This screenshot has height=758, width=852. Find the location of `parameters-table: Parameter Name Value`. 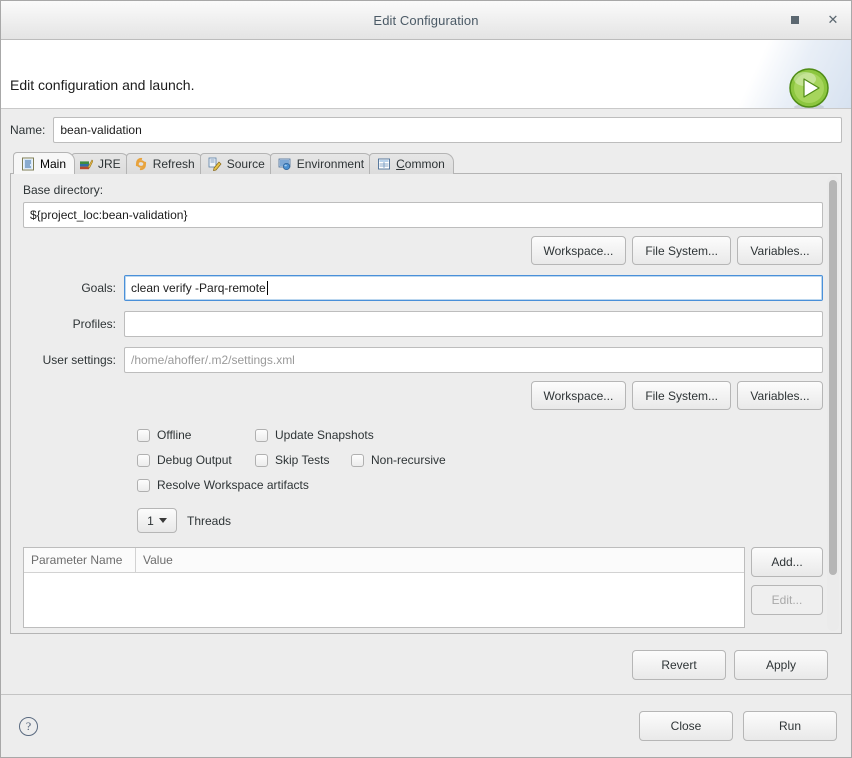

parameters-table: Parameter Name Value is located at coordinates (384, 587).